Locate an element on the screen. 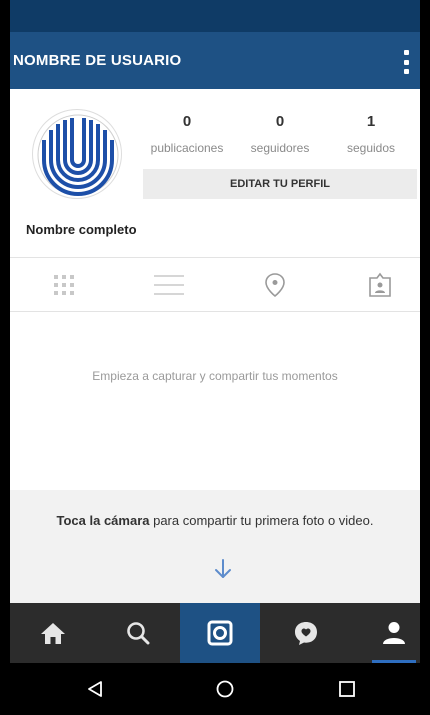 Image resolution: width=430 pixels, height=715 pixels. search-icon is located at coordinates (138, 633).